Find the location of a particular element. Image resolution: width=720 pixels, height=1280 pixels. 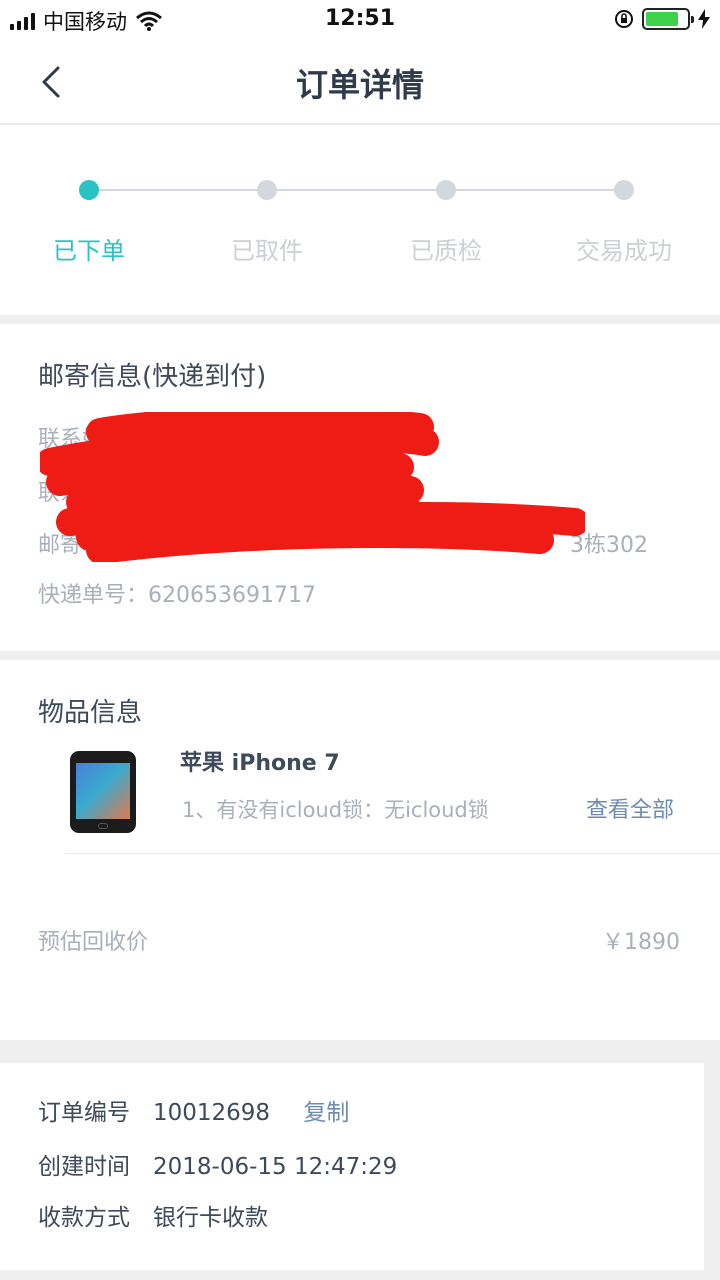

progress-track is located at coordinates (356, 190).